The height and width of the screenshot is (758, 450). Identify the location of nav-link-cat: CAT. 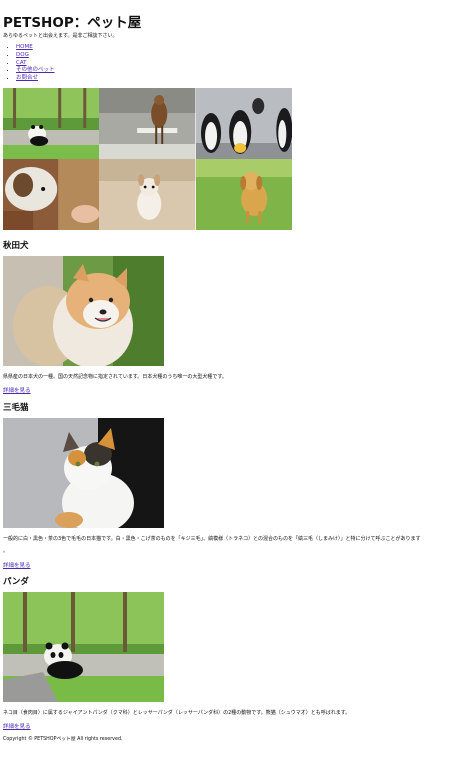
(21, 63).